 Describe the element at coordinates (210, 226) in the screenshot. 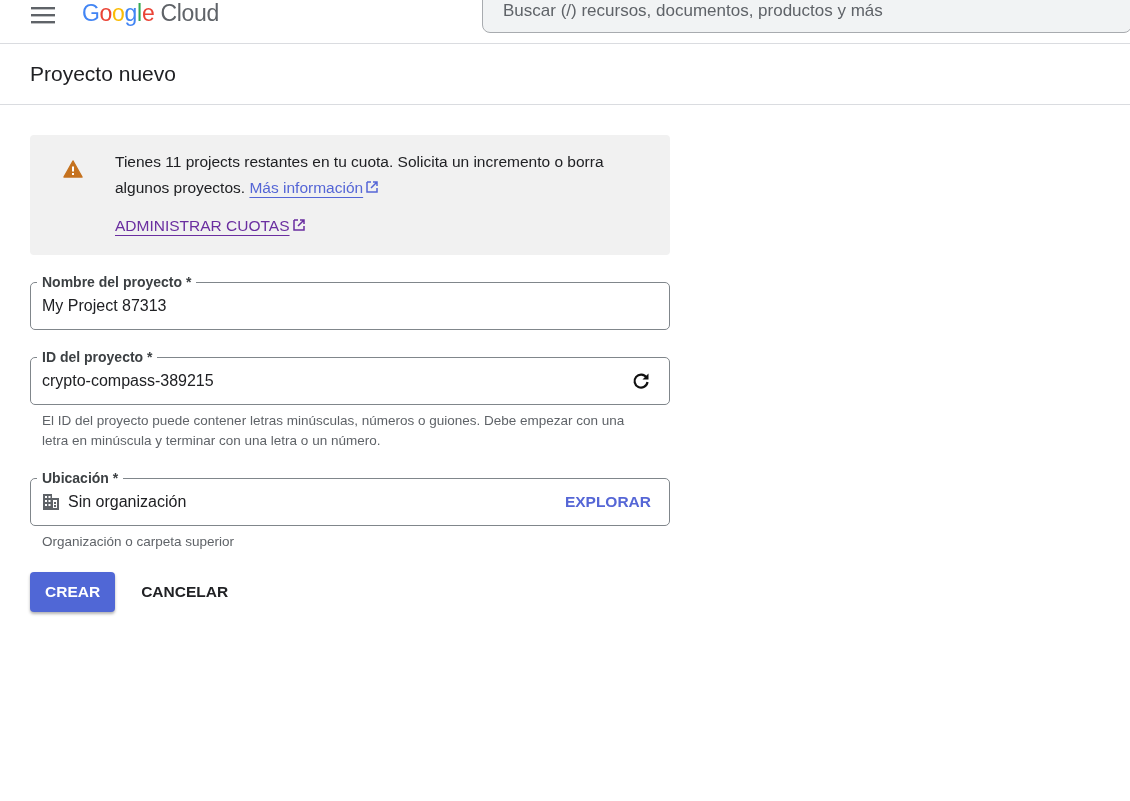

I see `manage-quotas-link: ADMINISTRAR CUOTAS` at that location.